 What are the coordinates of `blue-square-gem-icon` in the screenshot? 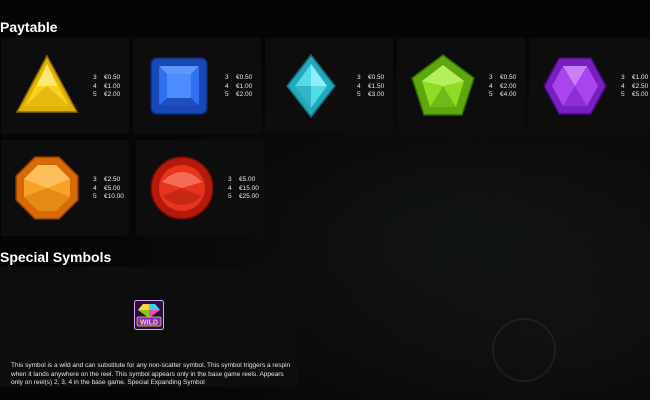 It's located at (179, 86).